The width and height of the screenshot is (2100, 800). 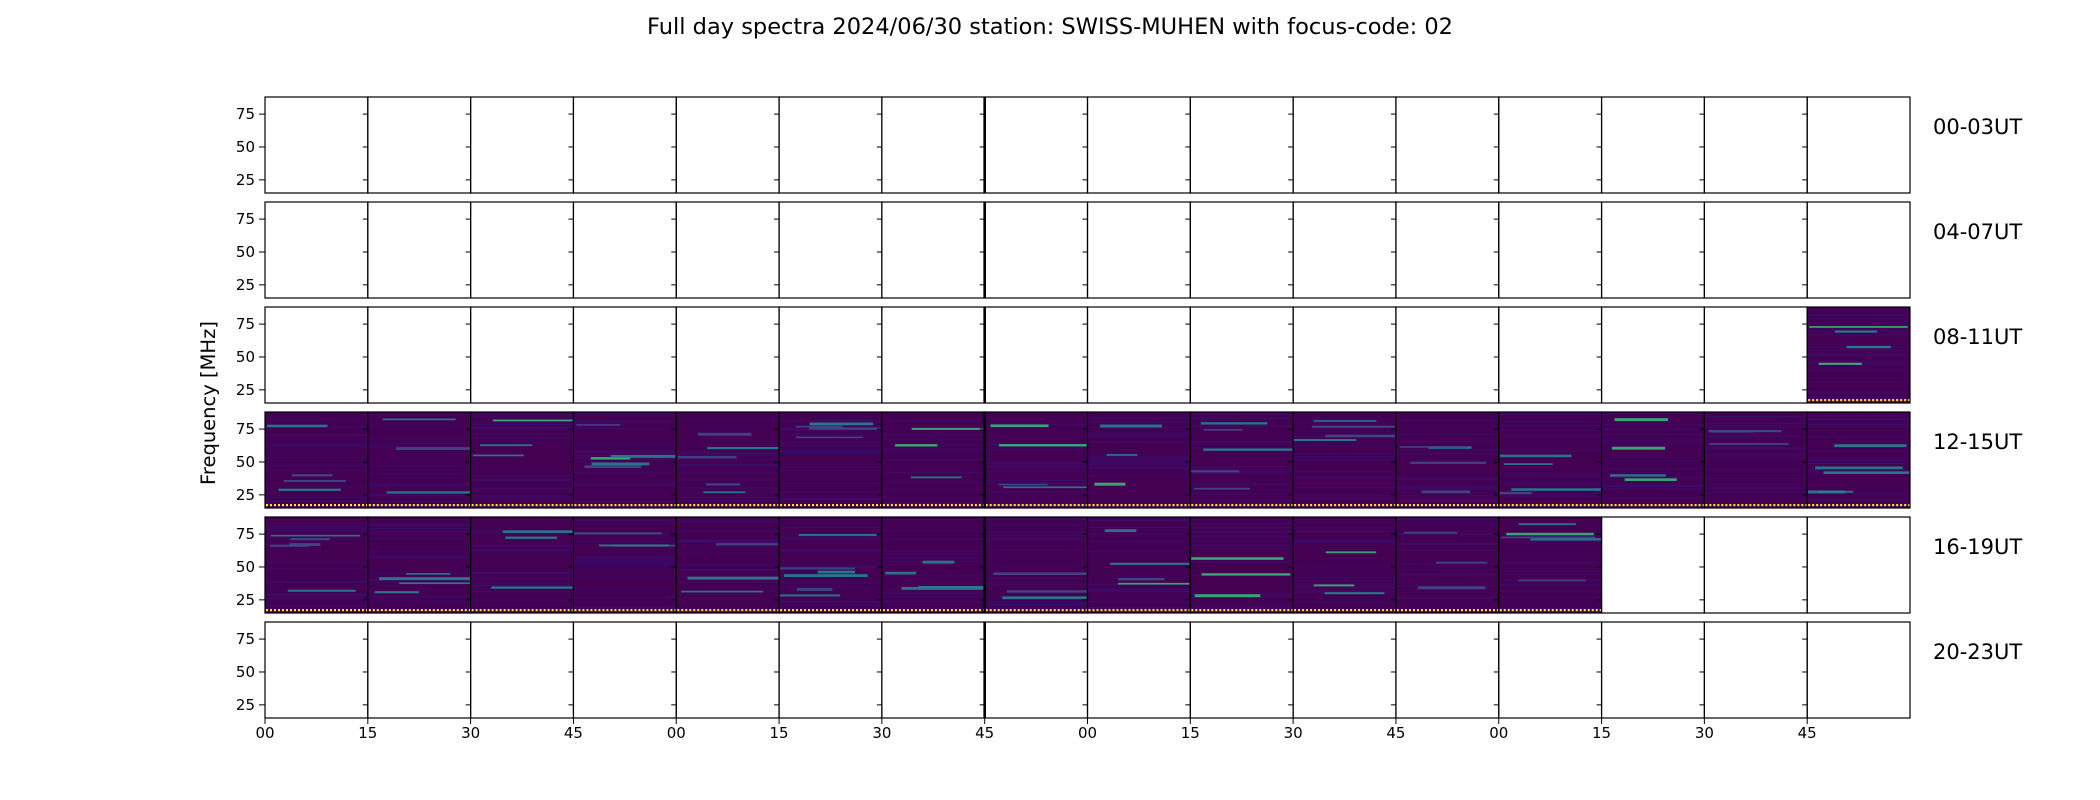 What do you see at coordinates (1129, 355) in the screenshot?
I see `spectra-row: 25 50 75 08-11UT` at bounding box center [1129, 355].